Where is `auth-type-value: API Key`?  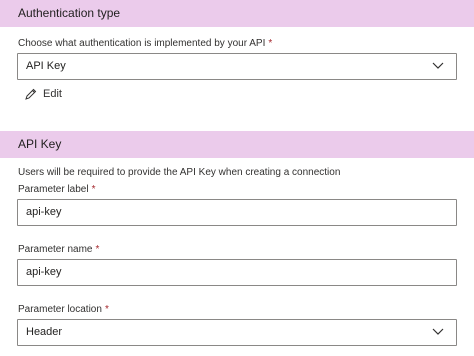 auth-type-value: API Key is located at coordinates (46, 66).